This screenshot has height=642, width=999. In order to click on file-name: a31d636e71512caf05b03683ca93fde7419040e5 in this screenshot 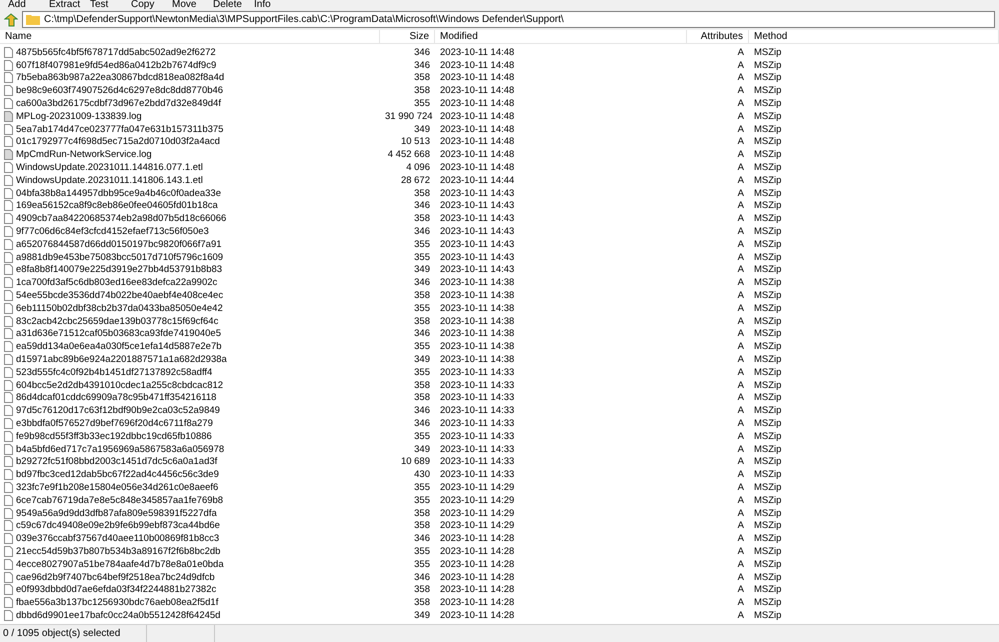, I will do `click(118, 334)`.